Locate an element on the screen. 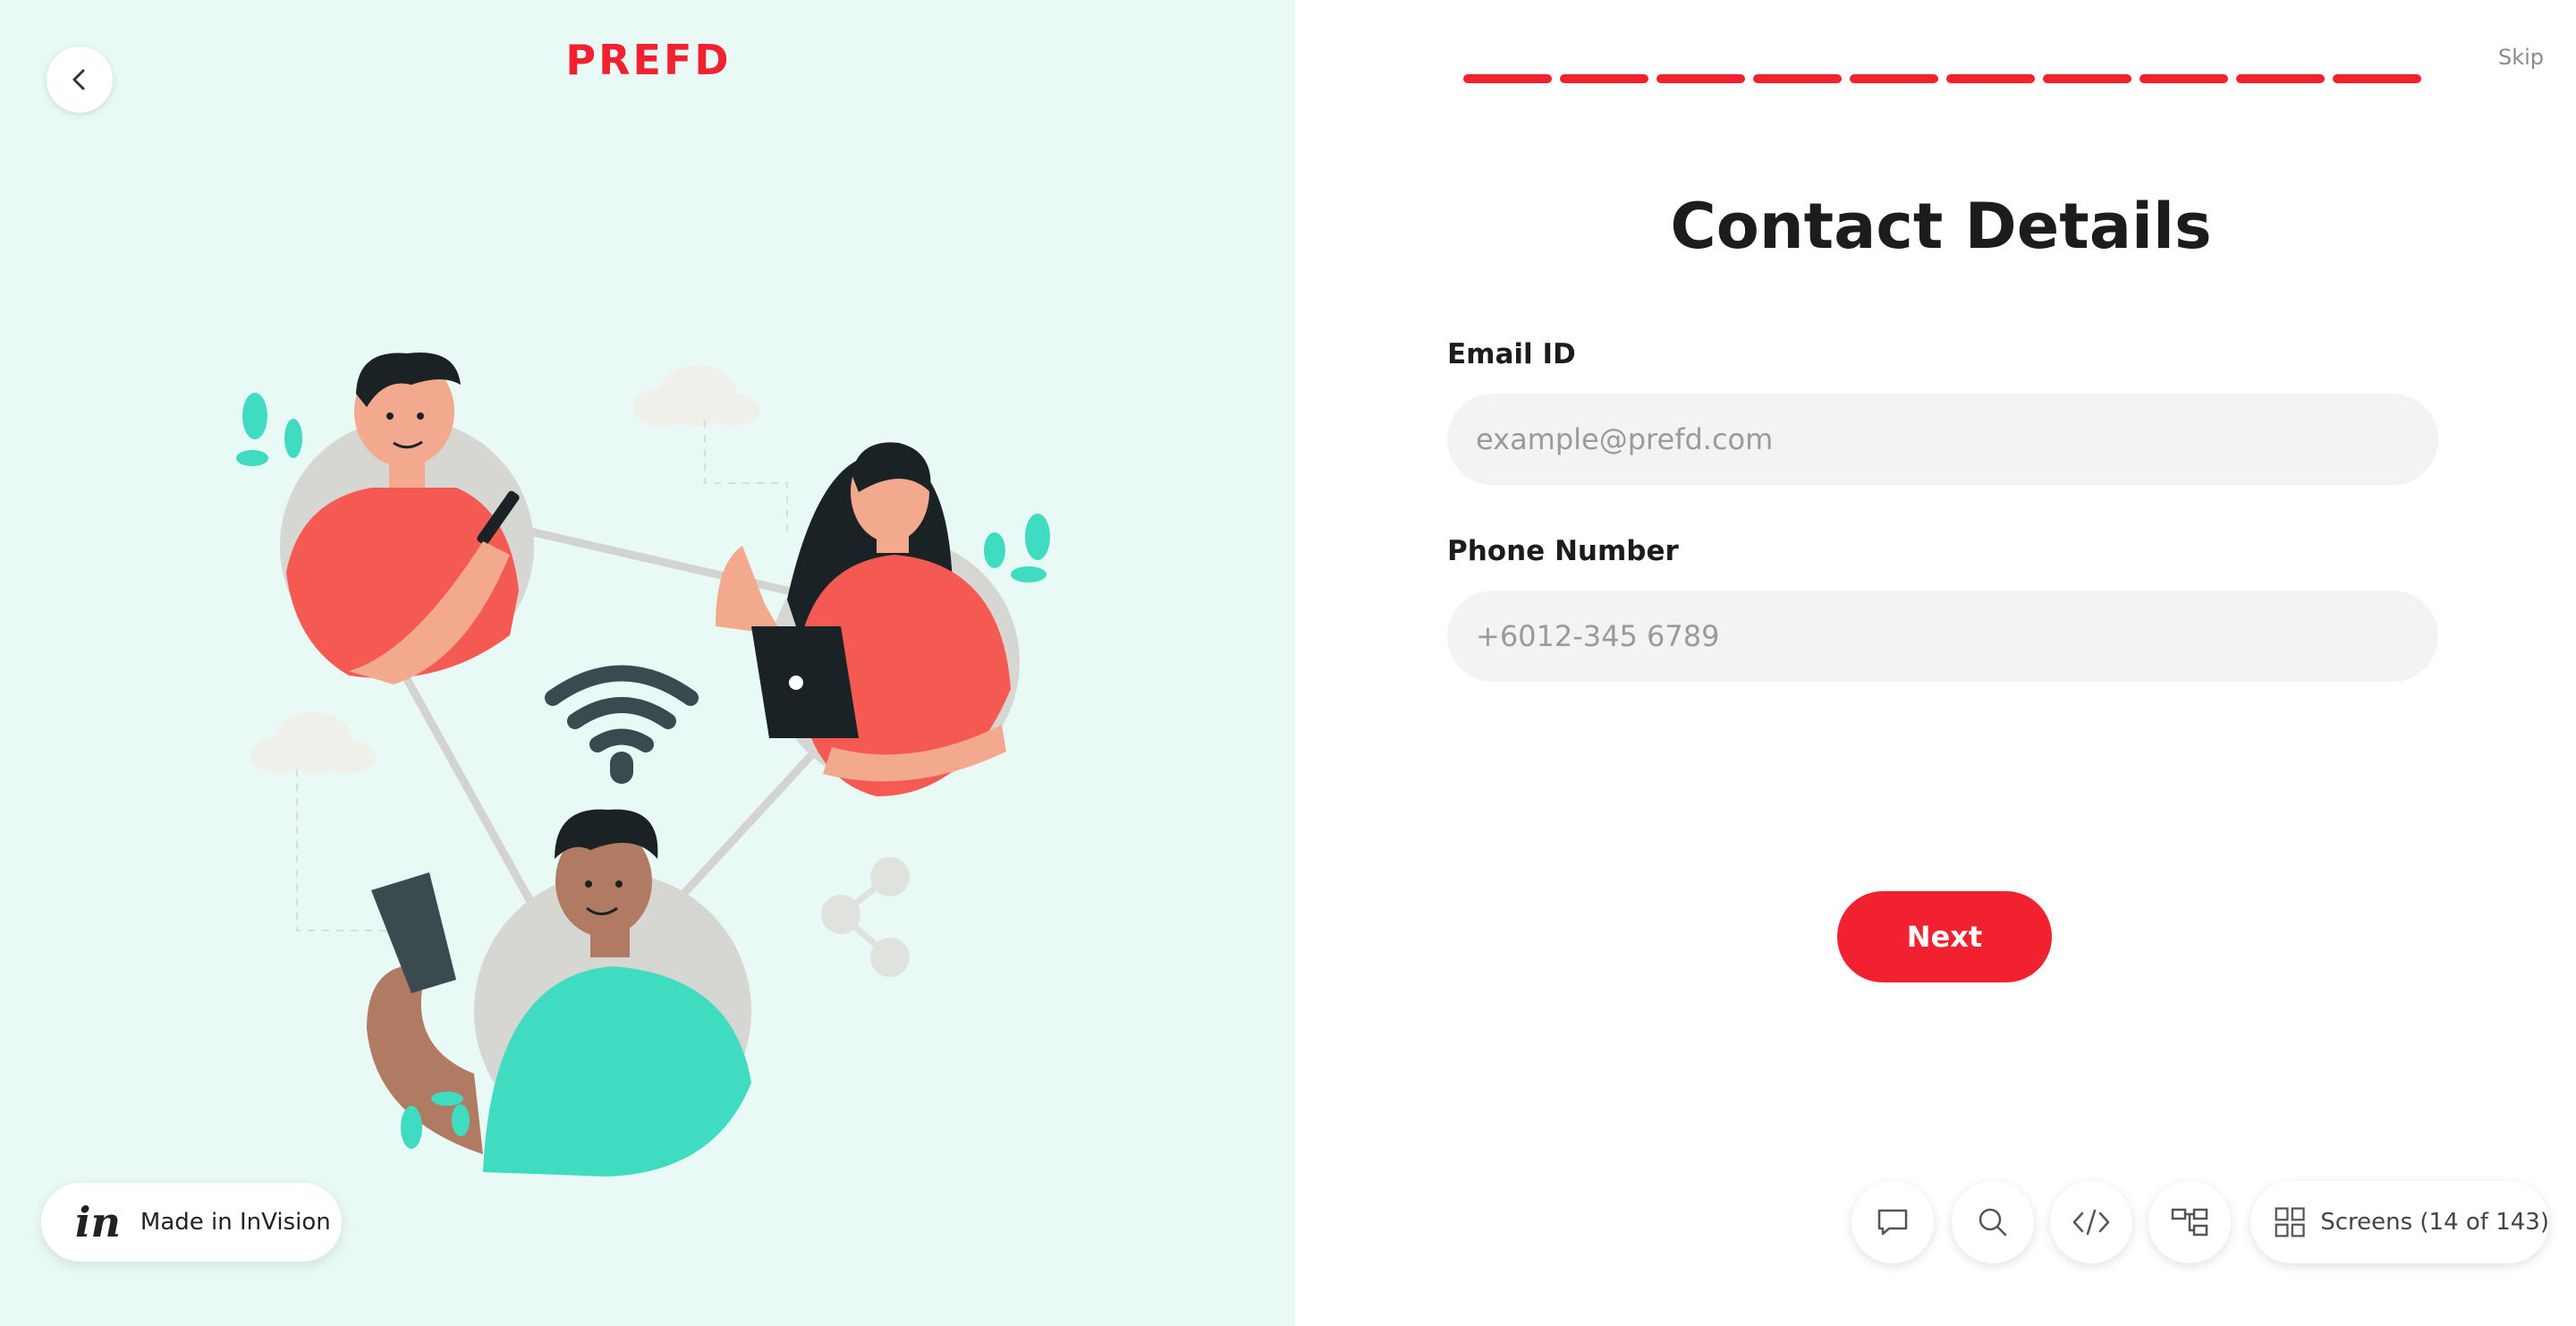 Image resolution: width=2576 pixels, height=1326 pixels. screens-counter: Screens (14 of 143) is located at coordinates (2434, 1222).